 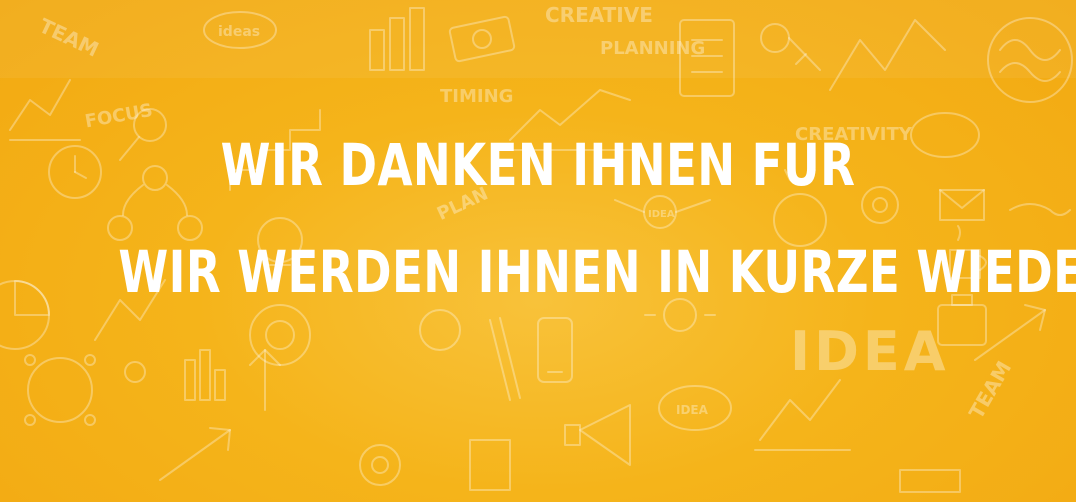 What do you see at coordinates (205, 375) in the screenshot?
I see `bars-icon` at bounding box center [205, 375].